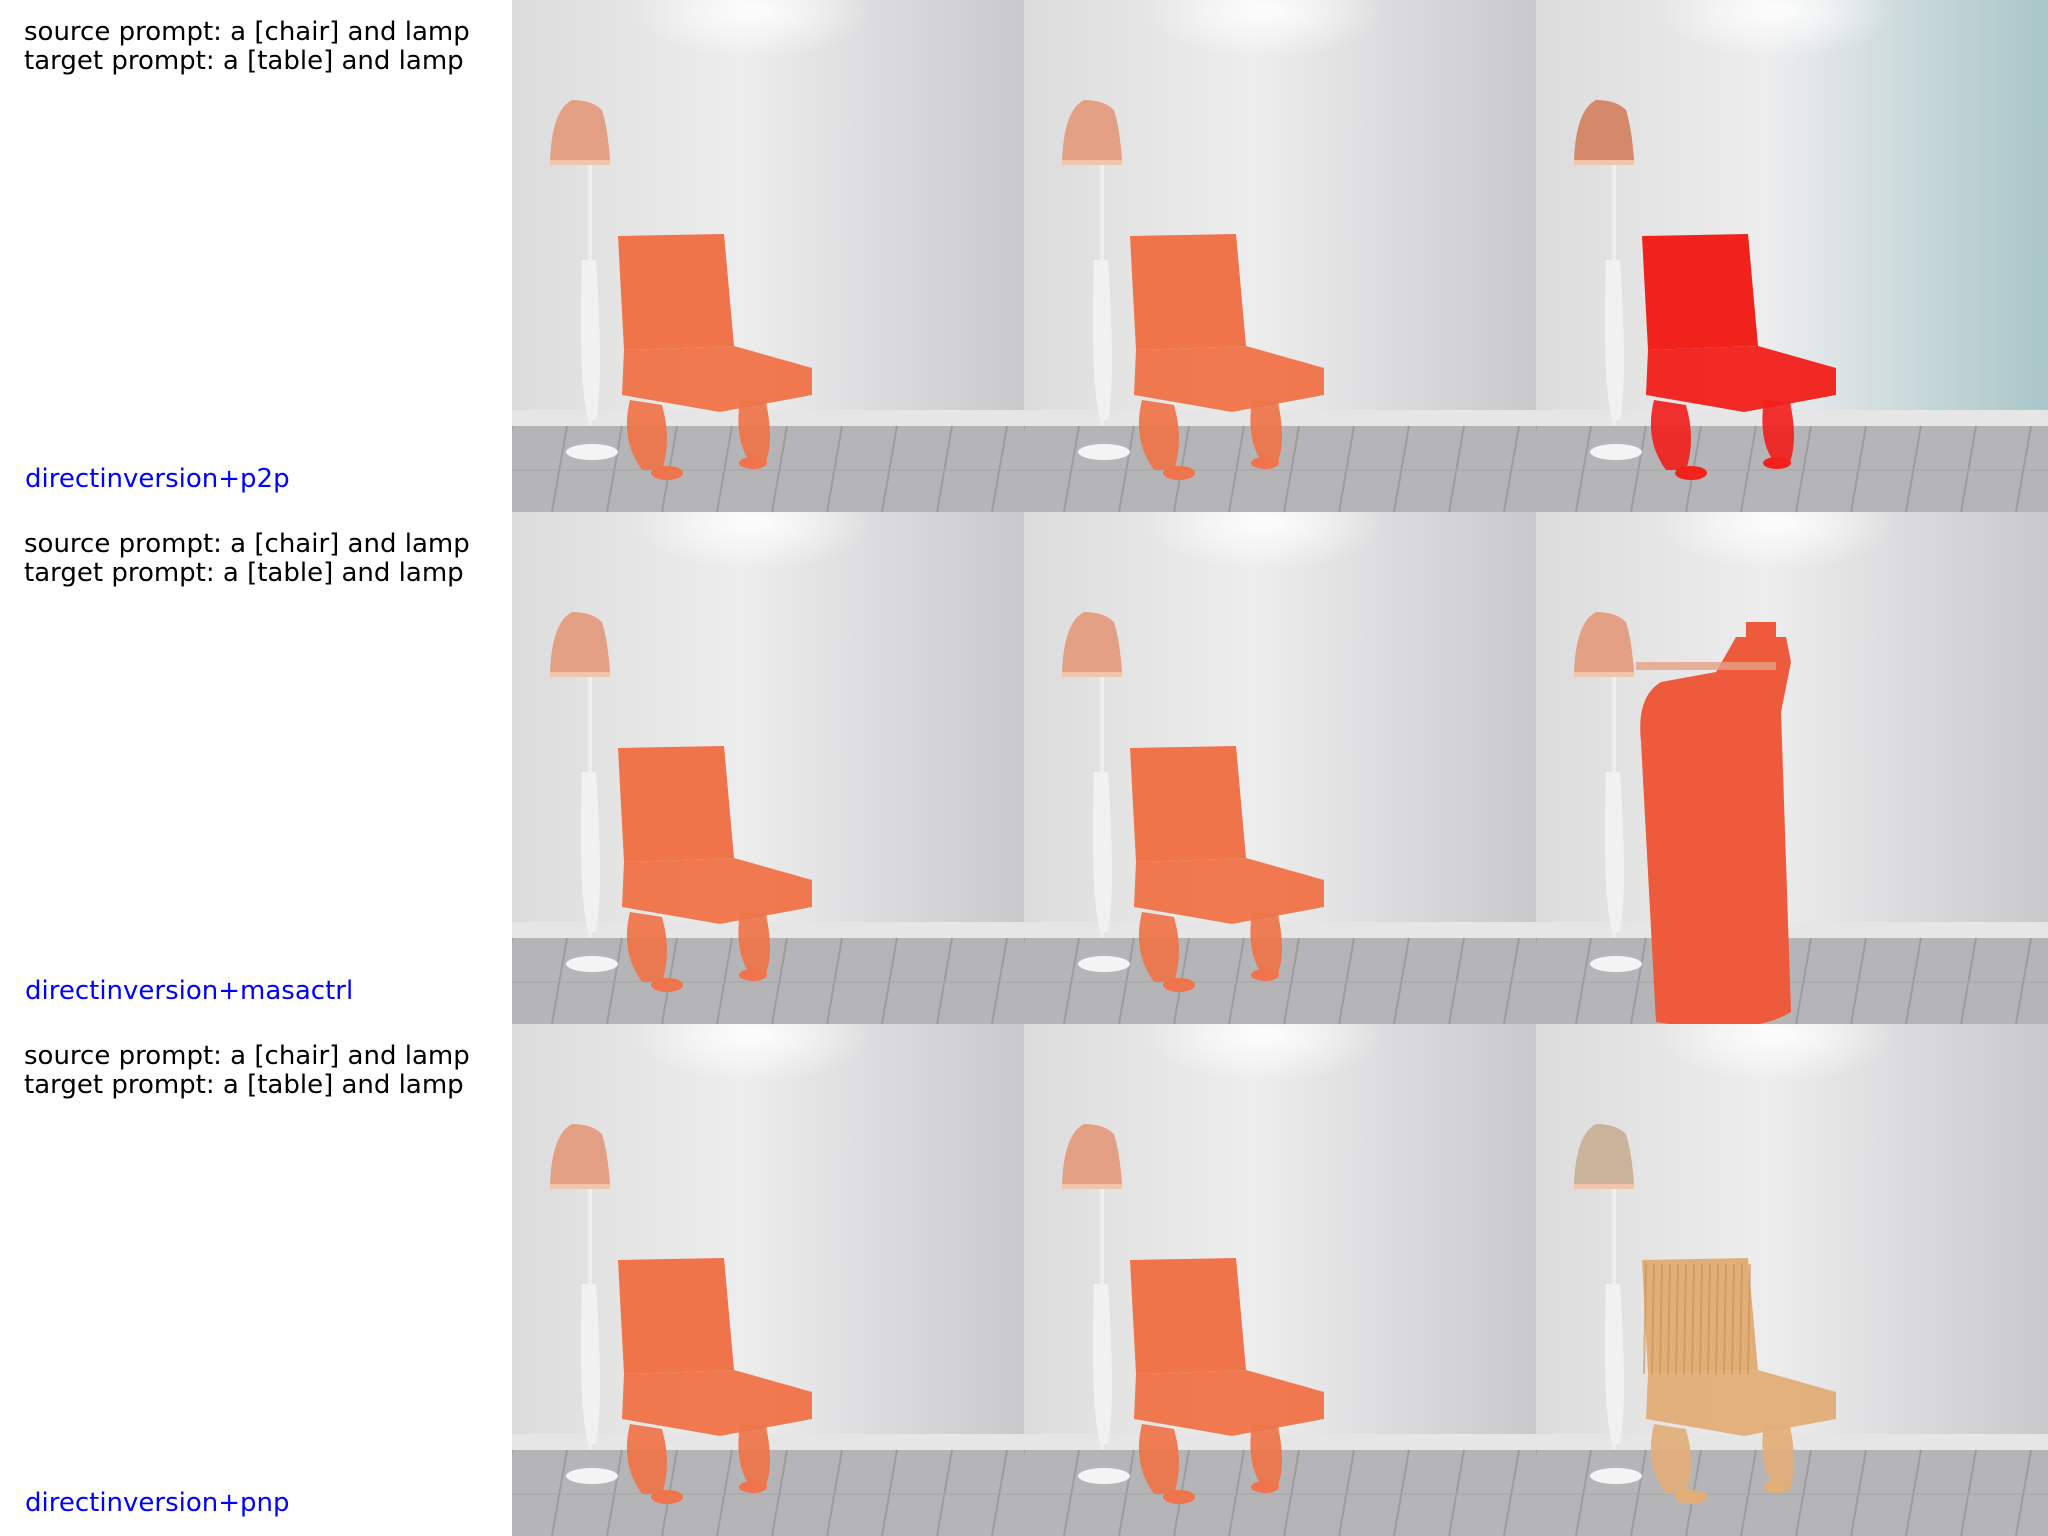 The width and height of the screenshot is (2048, 1536). I want to click on blob-object, so click(1715, 823).